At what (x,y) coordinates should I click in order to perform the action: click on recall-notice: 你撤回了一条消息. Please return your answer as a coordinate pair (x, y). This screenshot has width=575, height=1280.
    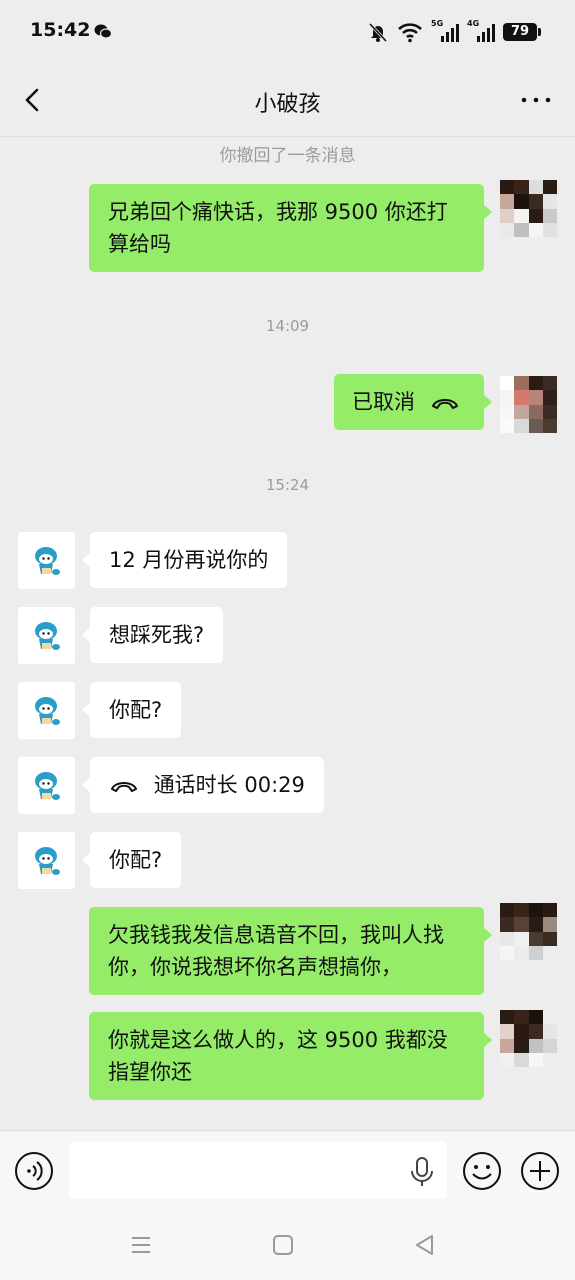
    Looking at the image, I should click on (287, 156).